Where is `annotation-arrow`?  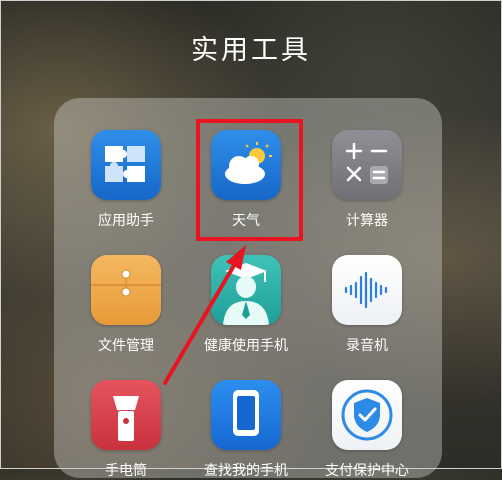 annotation-arrow is located at coordinates (204, 315).